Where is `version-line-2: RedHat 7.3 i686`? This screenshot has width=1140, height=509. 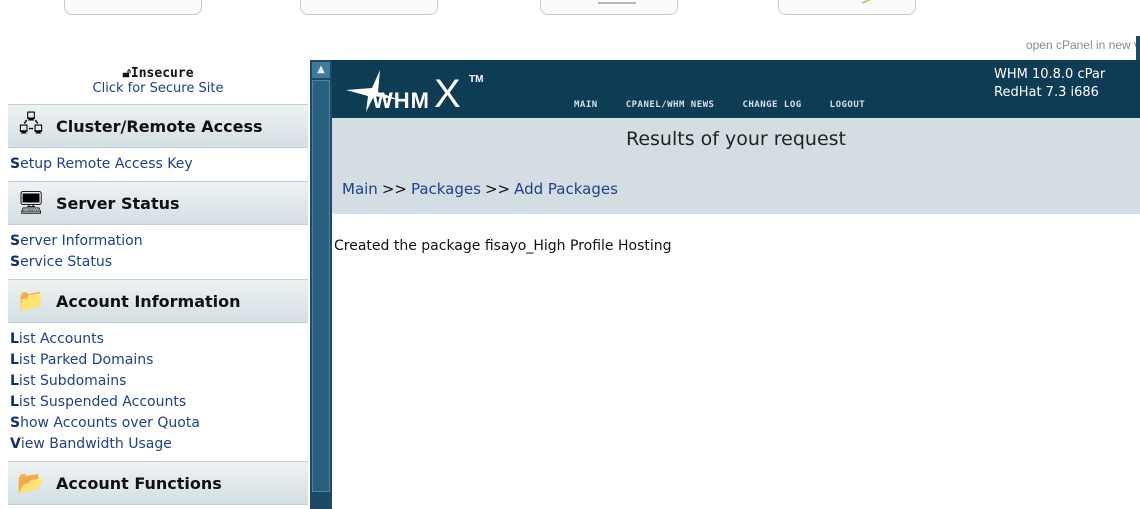 version-line-2: RedHat 7.3 i686 is located at coordinates (1046, 92).